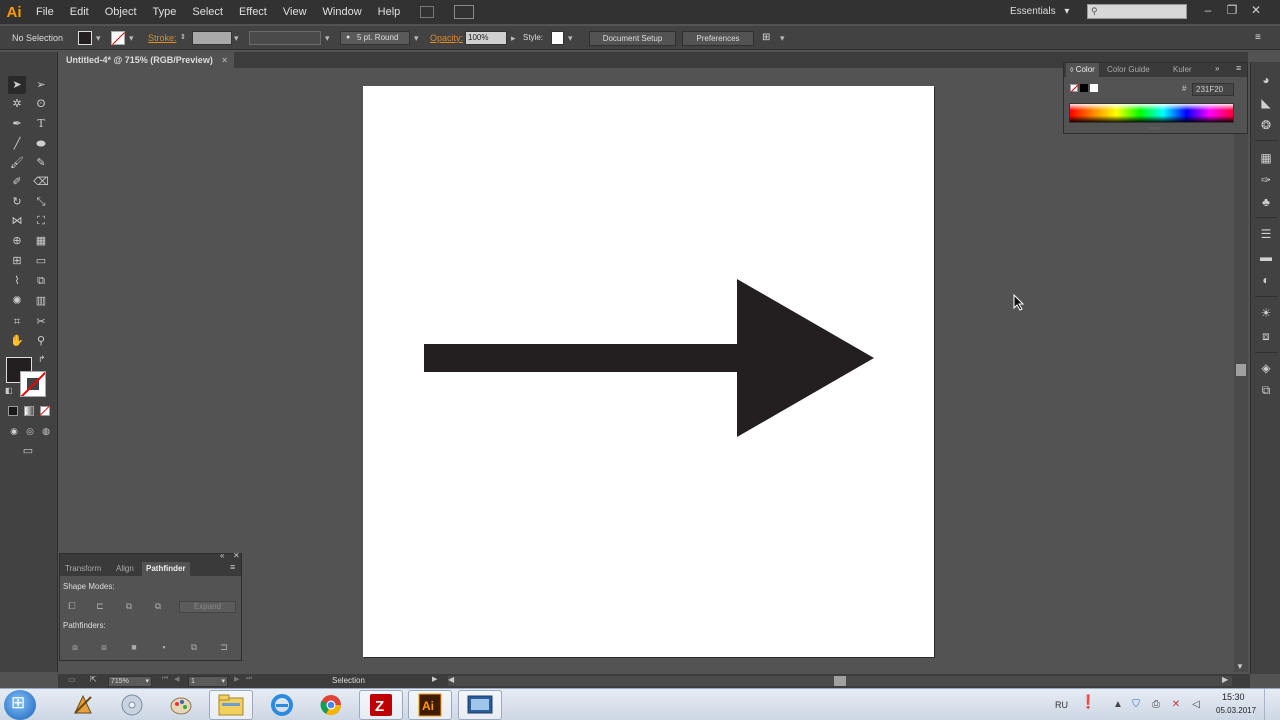 This screenshot has width=1280, height=720. I want to click on stroke-weight-field, so click(212, 38).